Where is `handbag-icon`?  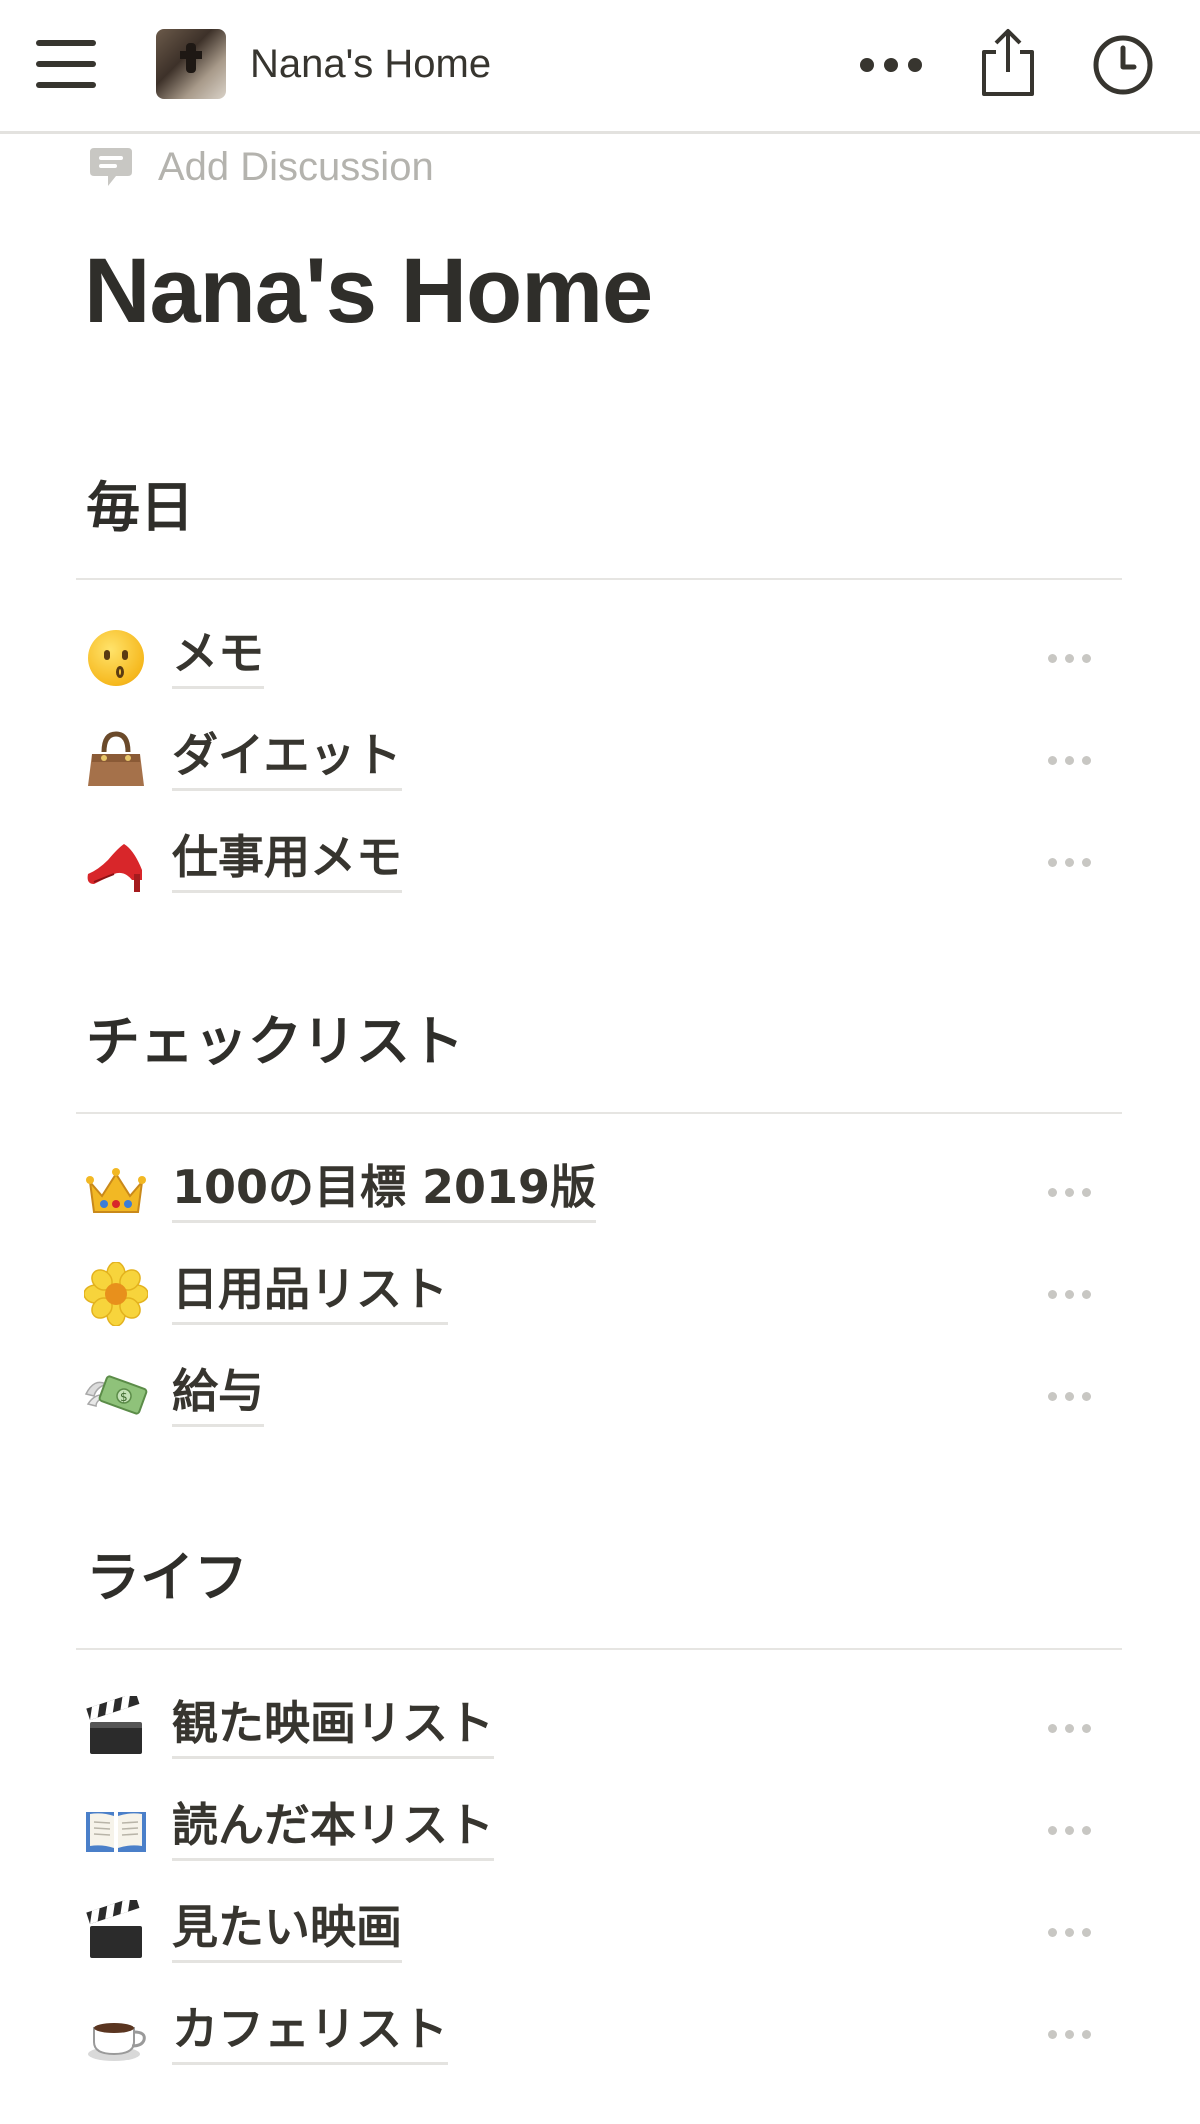
handbag-icon is located at coordinates (116, 760).